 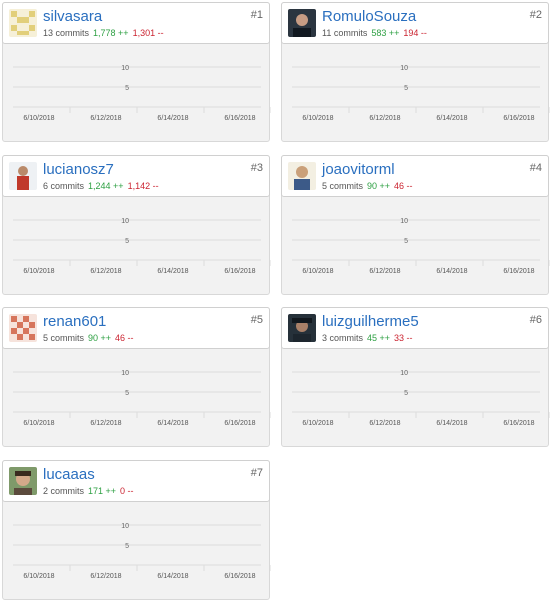 I want to click on rank-label: #6, so click(x=535, y=320).